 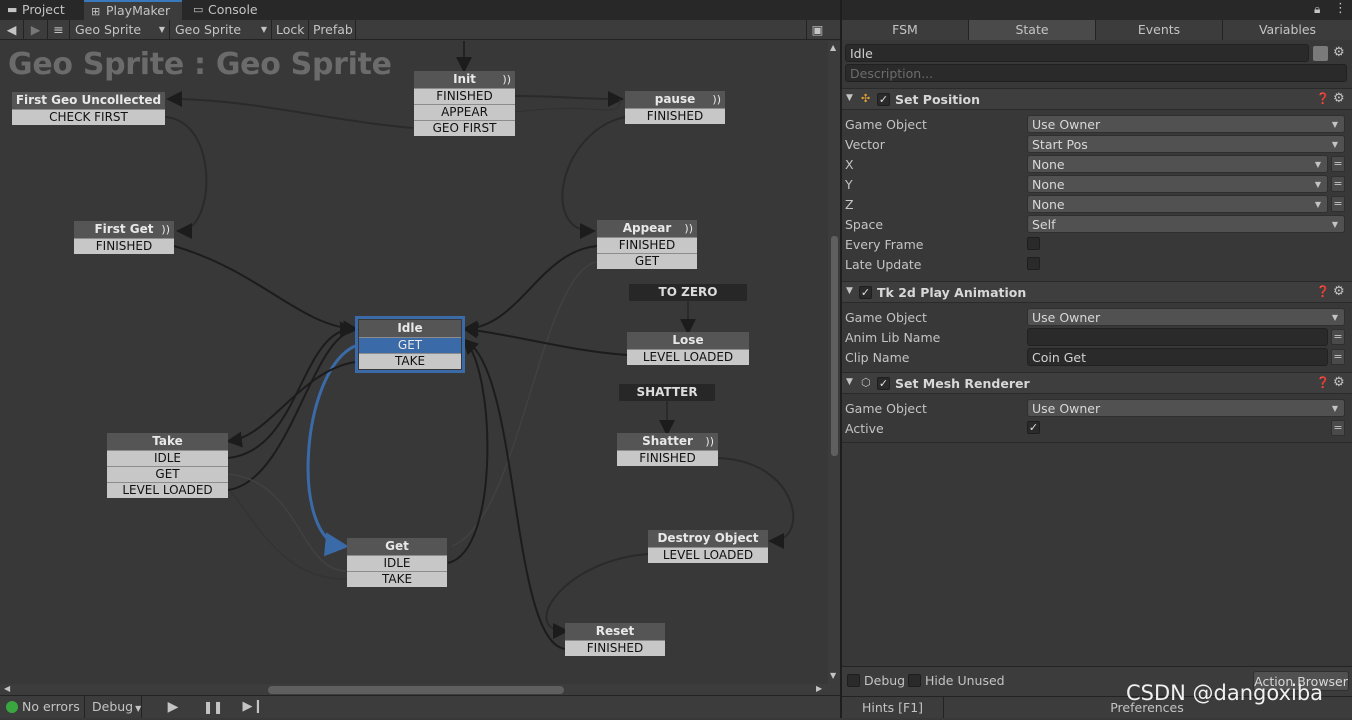 I want to click on canvas-vertical-scrollbar: ▲ ▼, so click(x=834, y=362).